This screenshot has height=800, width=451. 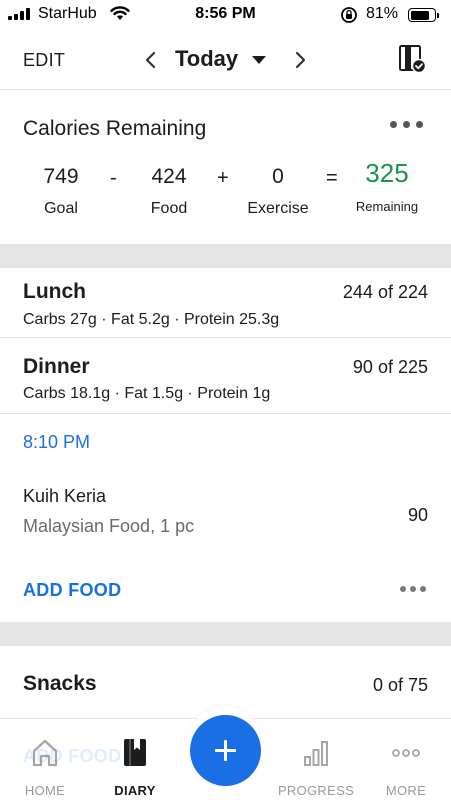 What do you see at coordinates (417, 515) in the screenshot?
I see `food-calories: 90` at bounding box center [417, 515].